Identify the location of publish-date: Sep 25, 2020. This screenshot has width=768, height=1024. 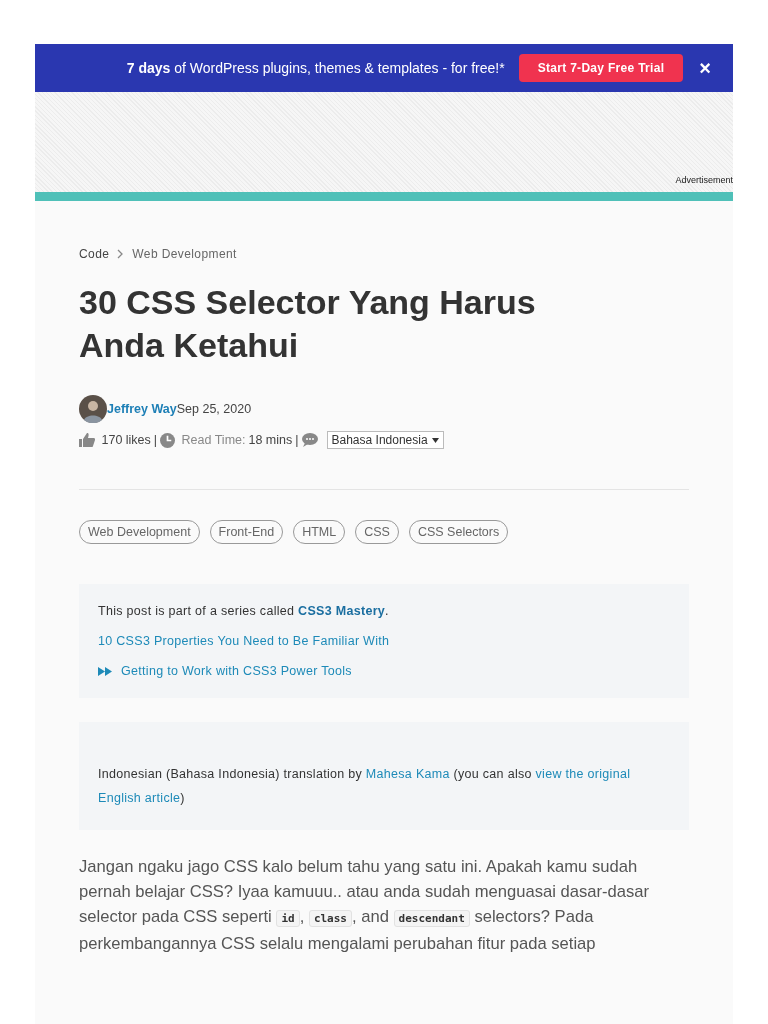
(214, 409).